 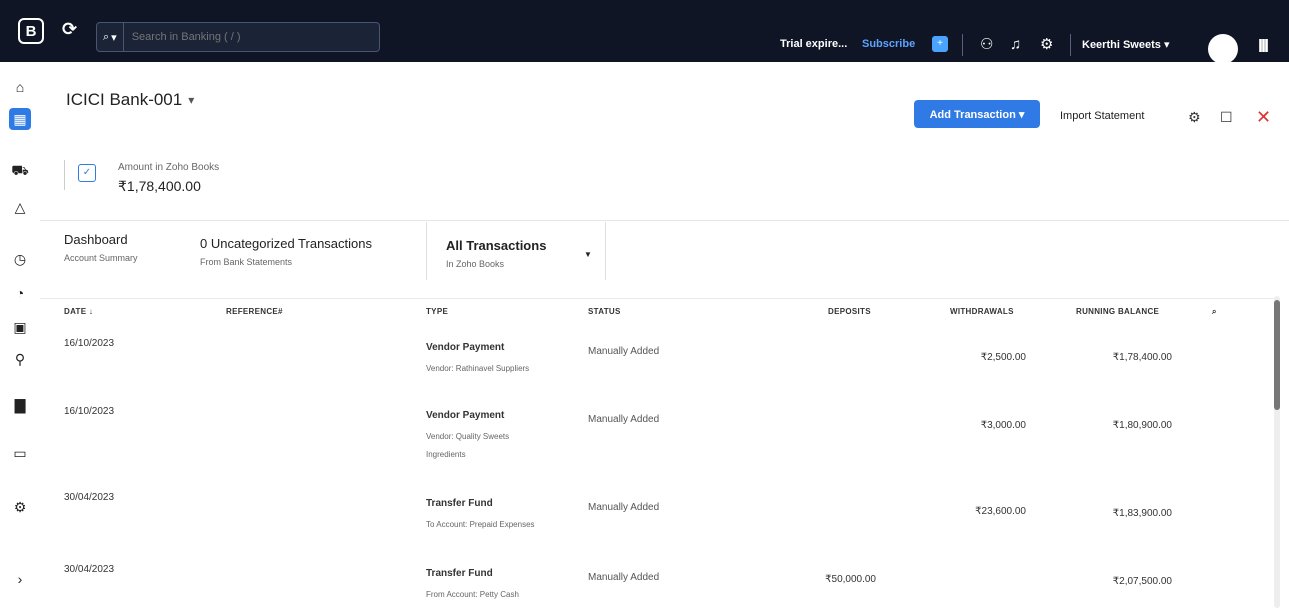 I want to click on col-deposits: DEPOSITS, so click(x=849, y=311).